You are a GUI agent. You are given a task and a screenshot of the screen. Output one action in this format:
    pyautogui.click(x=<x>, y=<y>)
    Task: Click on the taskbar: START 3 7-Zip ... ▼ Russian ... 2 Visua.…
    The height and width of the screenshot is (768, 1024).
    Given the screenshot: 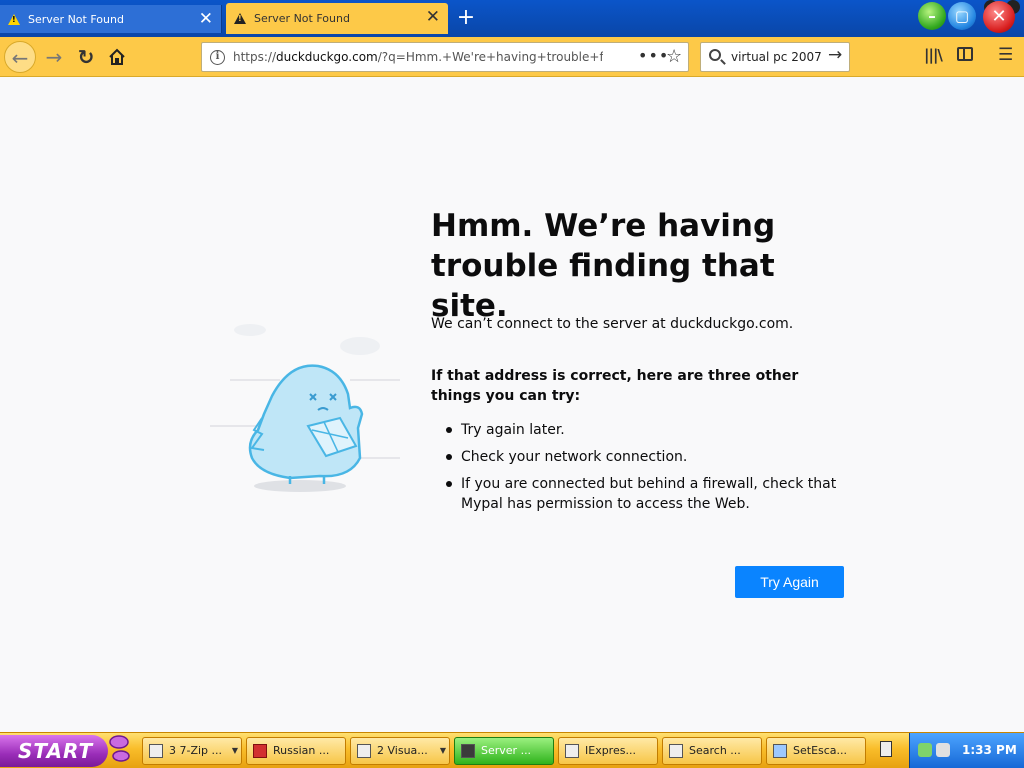 What is the action you would take?
    pyautogui.click(x=512, y=750)
    